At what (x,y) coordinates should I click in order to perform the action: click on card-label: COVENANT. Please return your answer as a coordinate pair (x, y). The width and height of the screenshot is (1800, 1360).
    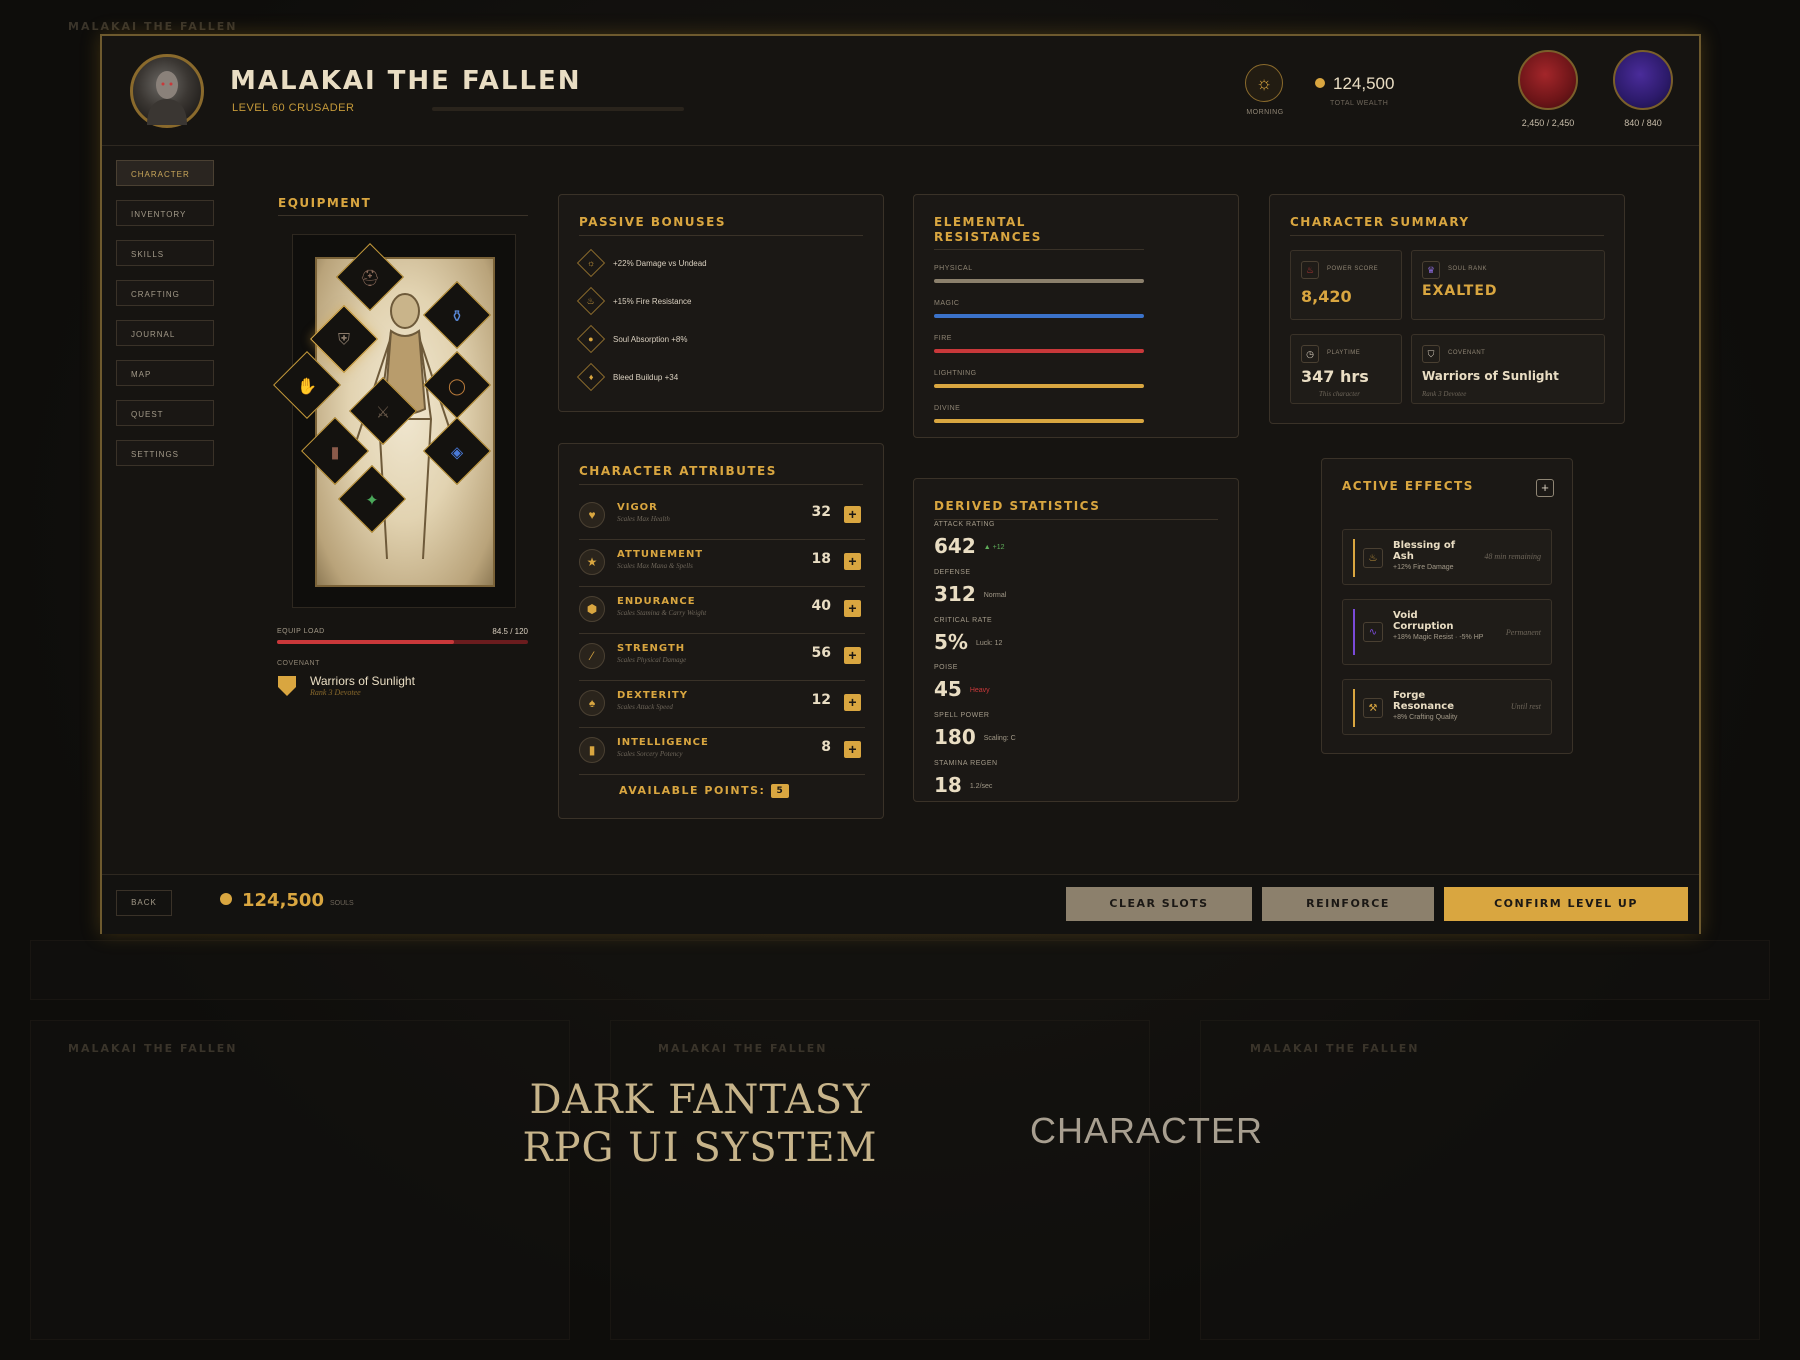
    Looking at the image, I should click on (1467, 353).